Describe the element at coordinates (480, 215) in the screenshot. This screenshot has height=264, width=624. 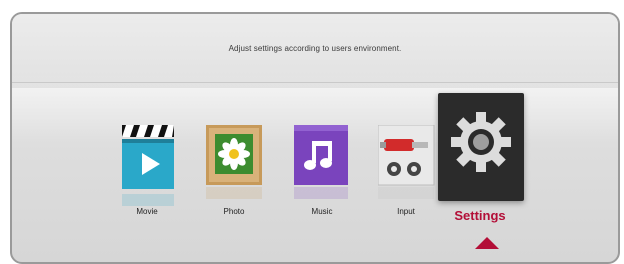
I see `menu-item-settings-label: Settings` at that location.